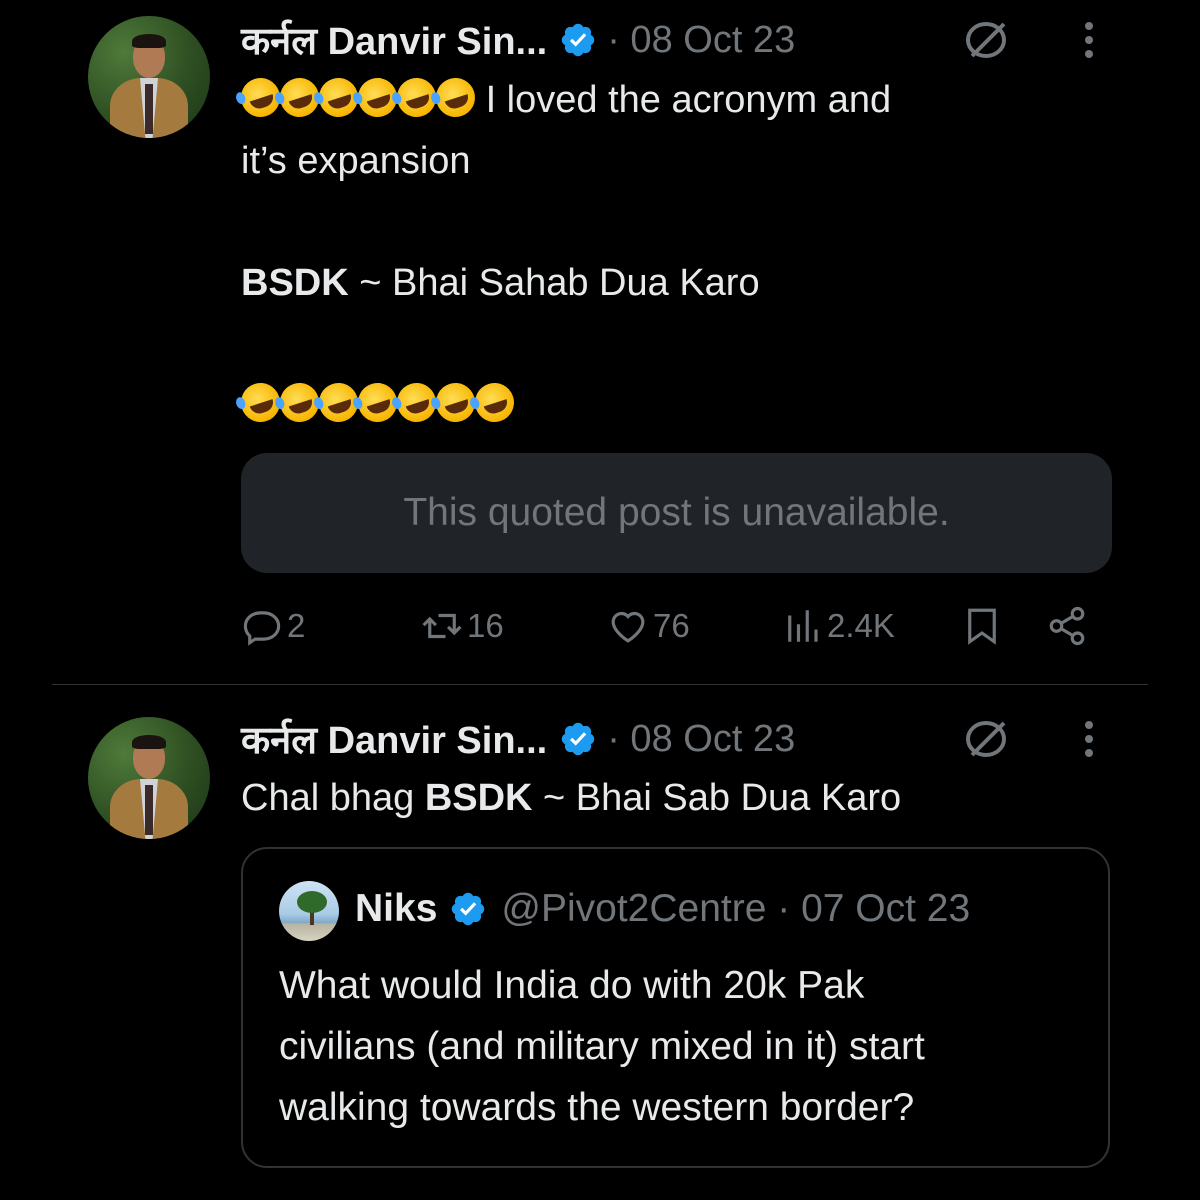 This screenshot has width=1200, height=1200. I want to click on bookmark-icon, so click(982, 626).